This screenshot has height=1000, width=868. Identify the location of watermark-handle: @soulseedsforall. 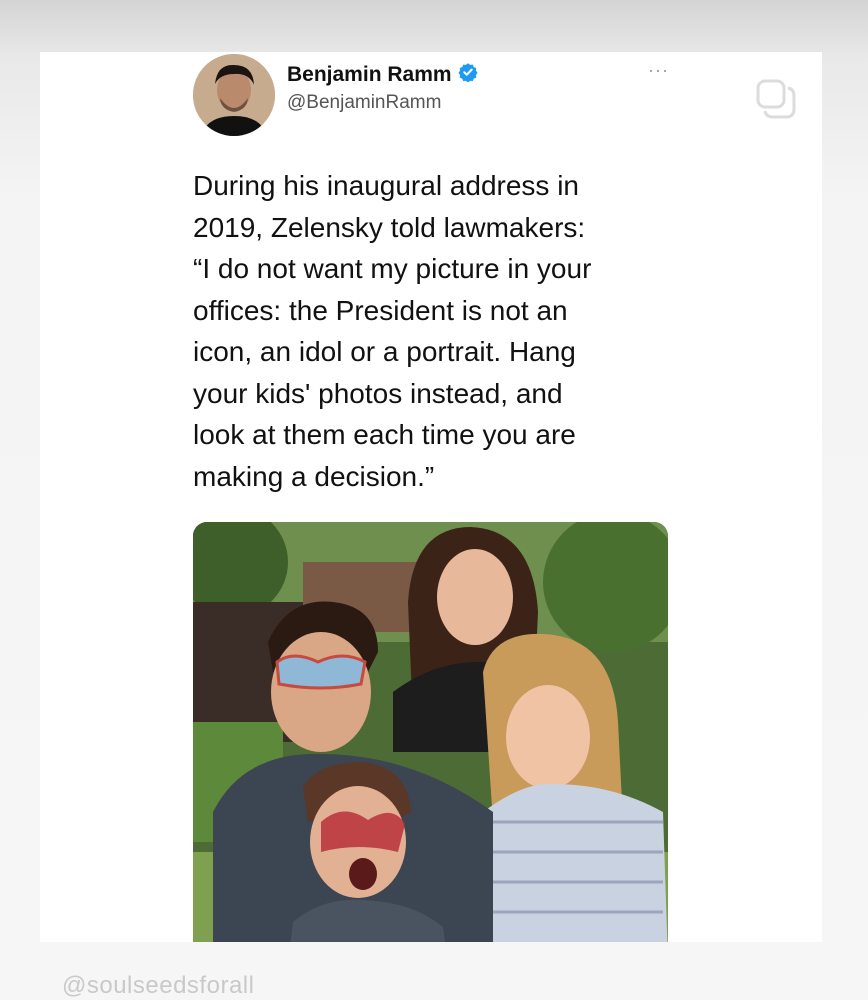
(158, 985).